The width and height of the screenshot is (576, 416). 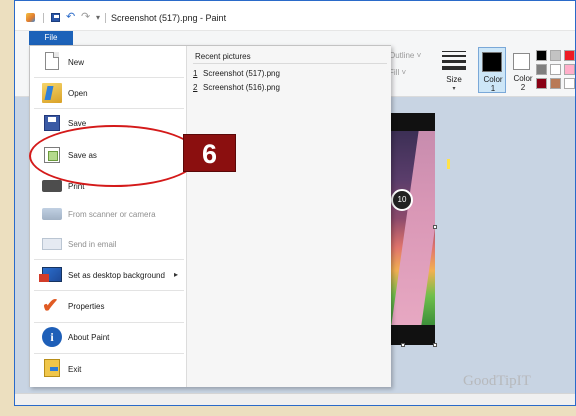 What do you see at coordinates (55, 17) in the screenshot?
I see `quick-save-icon` at bounding box center [55, 17].